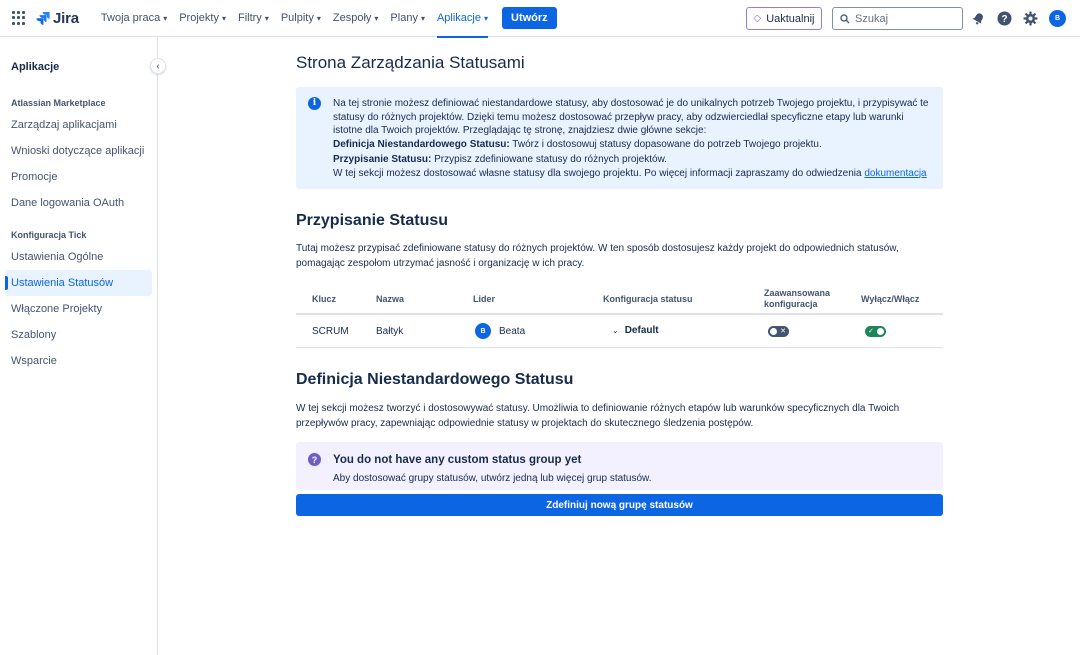 This screenshot has width=1080, height=655. What do you see at coordinates (372, 220) in the screenshot?
I see `assignment-heading: Przypisanie Statusu` at bounding box center [372, 220].